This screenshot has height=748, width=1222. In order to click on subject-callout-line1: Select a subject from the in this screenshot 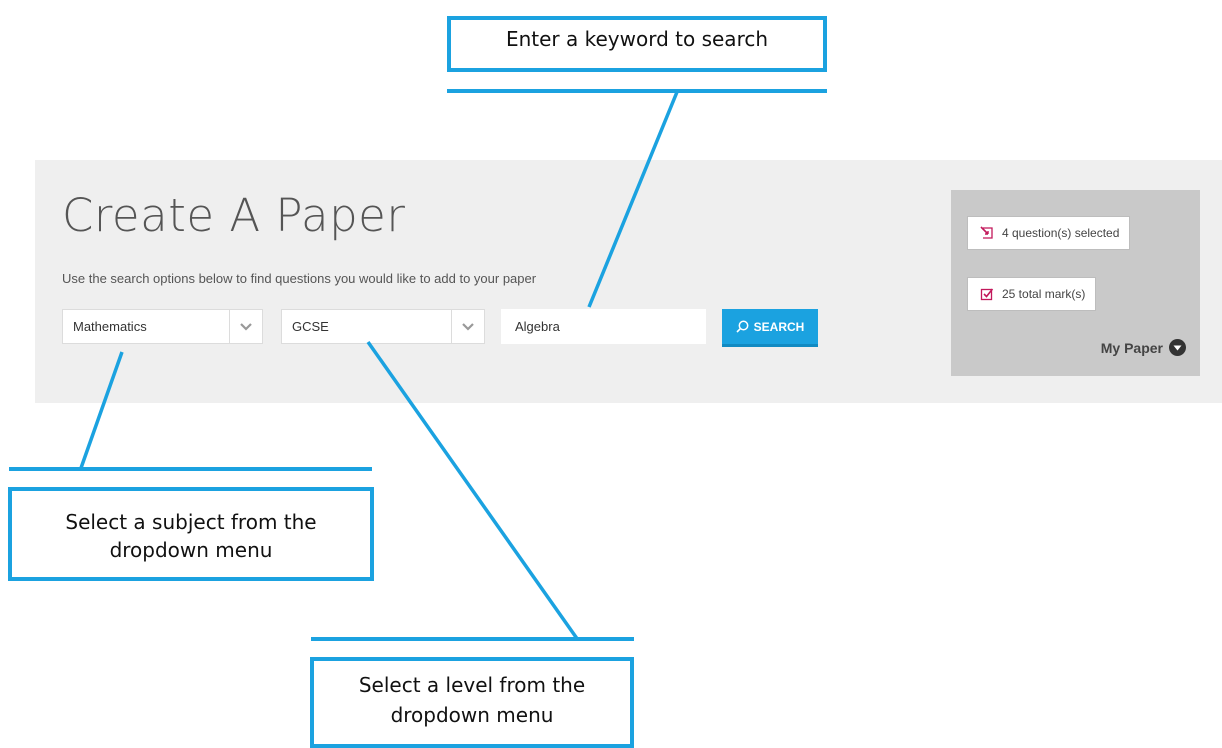, I will do `click(191, 522)`.